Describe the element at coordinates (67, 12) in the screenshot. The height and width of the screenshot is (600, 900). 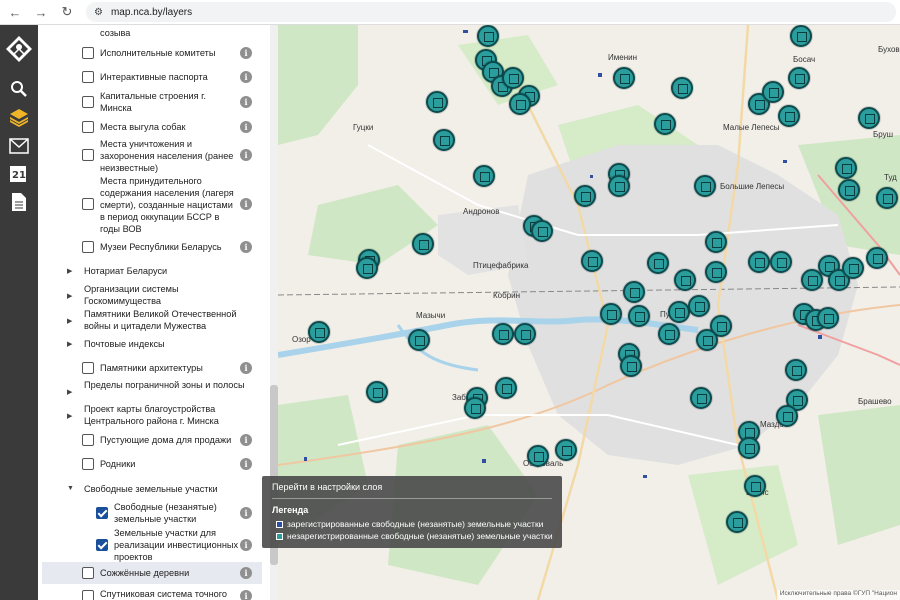
I see `reload-icon: ↻` at that location.